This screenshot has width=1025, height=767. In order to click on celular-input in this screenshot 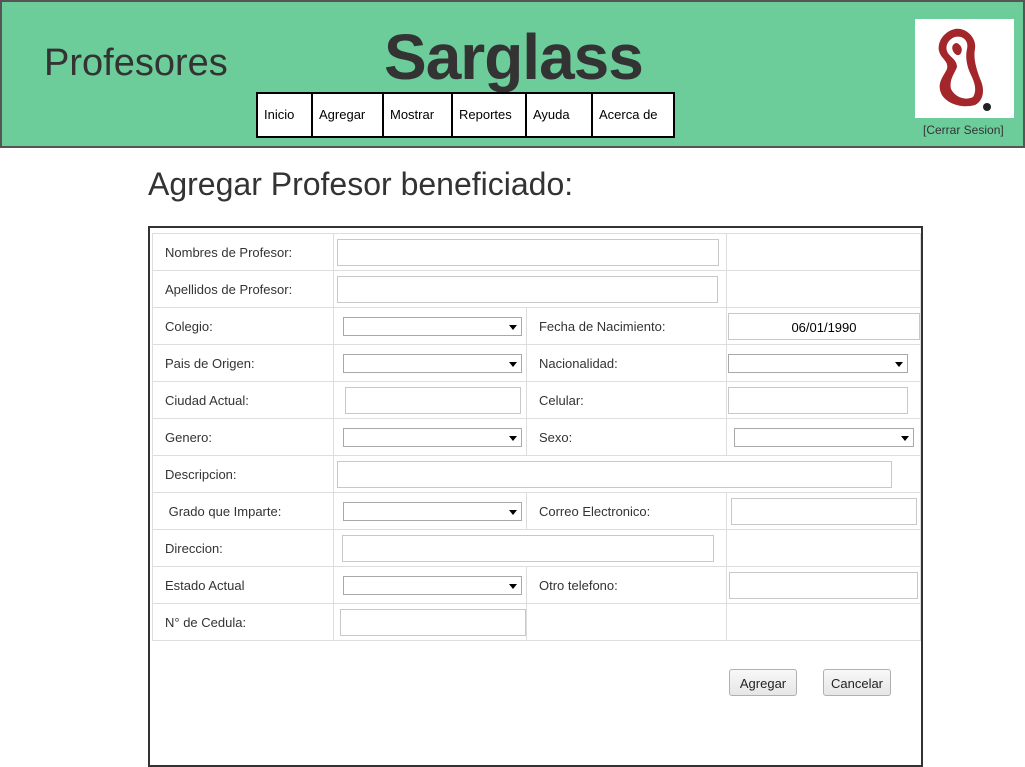, I will do `click(817, 400)`.